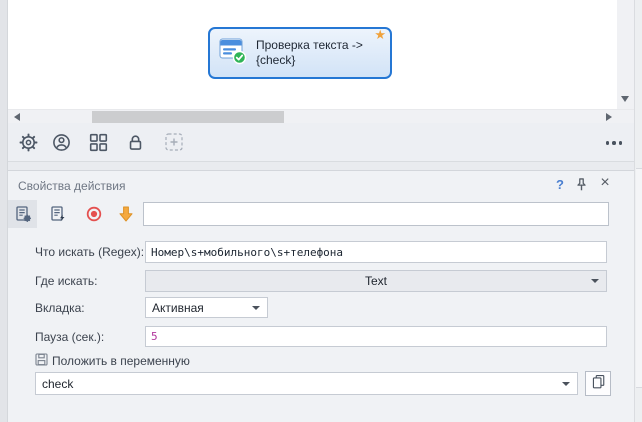 The height and width of the screenshot is (422, 642). I want to click on property-search-input, so click(376, 214).